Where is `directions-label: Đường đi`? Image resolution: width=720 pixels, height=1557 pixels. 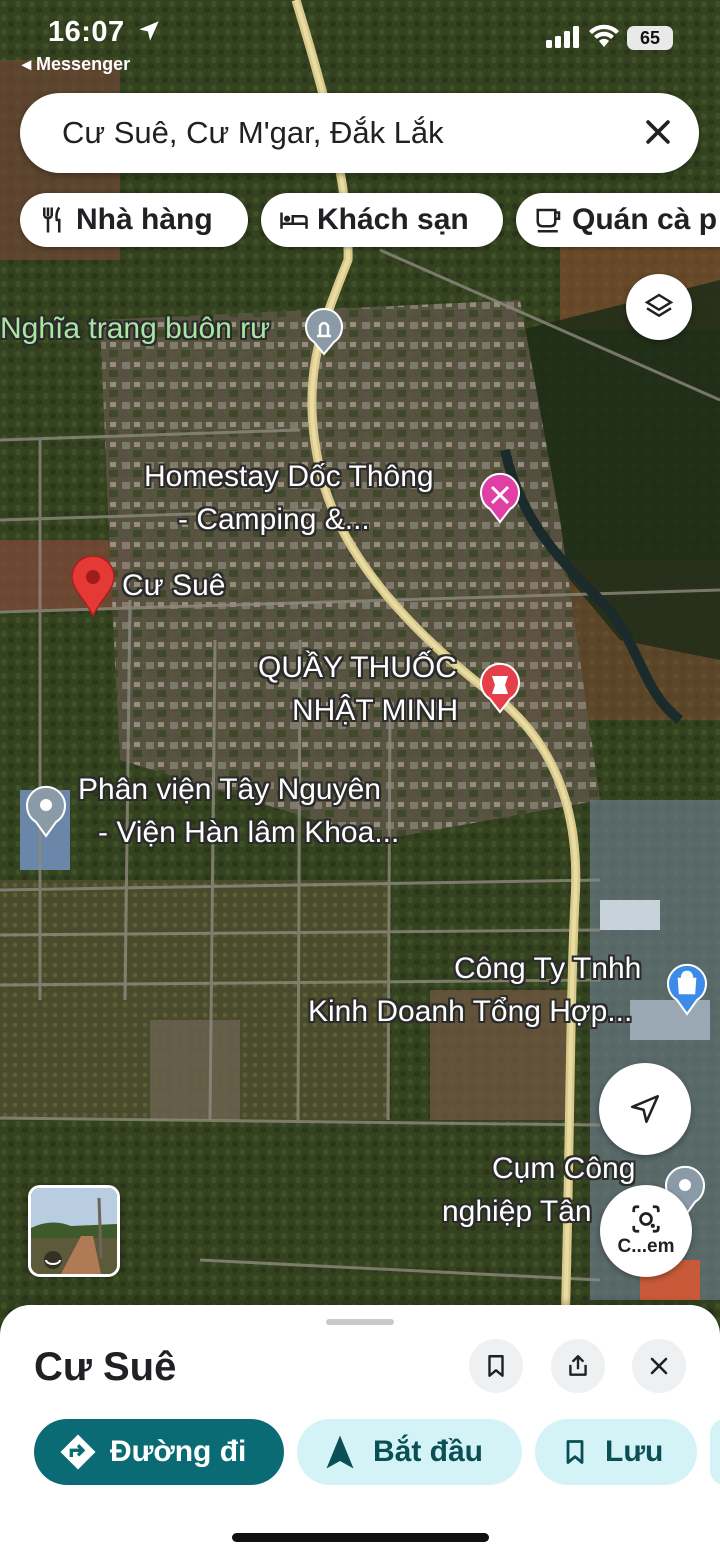
directions-label: Đường đi is located at coordinates (178, 1451).